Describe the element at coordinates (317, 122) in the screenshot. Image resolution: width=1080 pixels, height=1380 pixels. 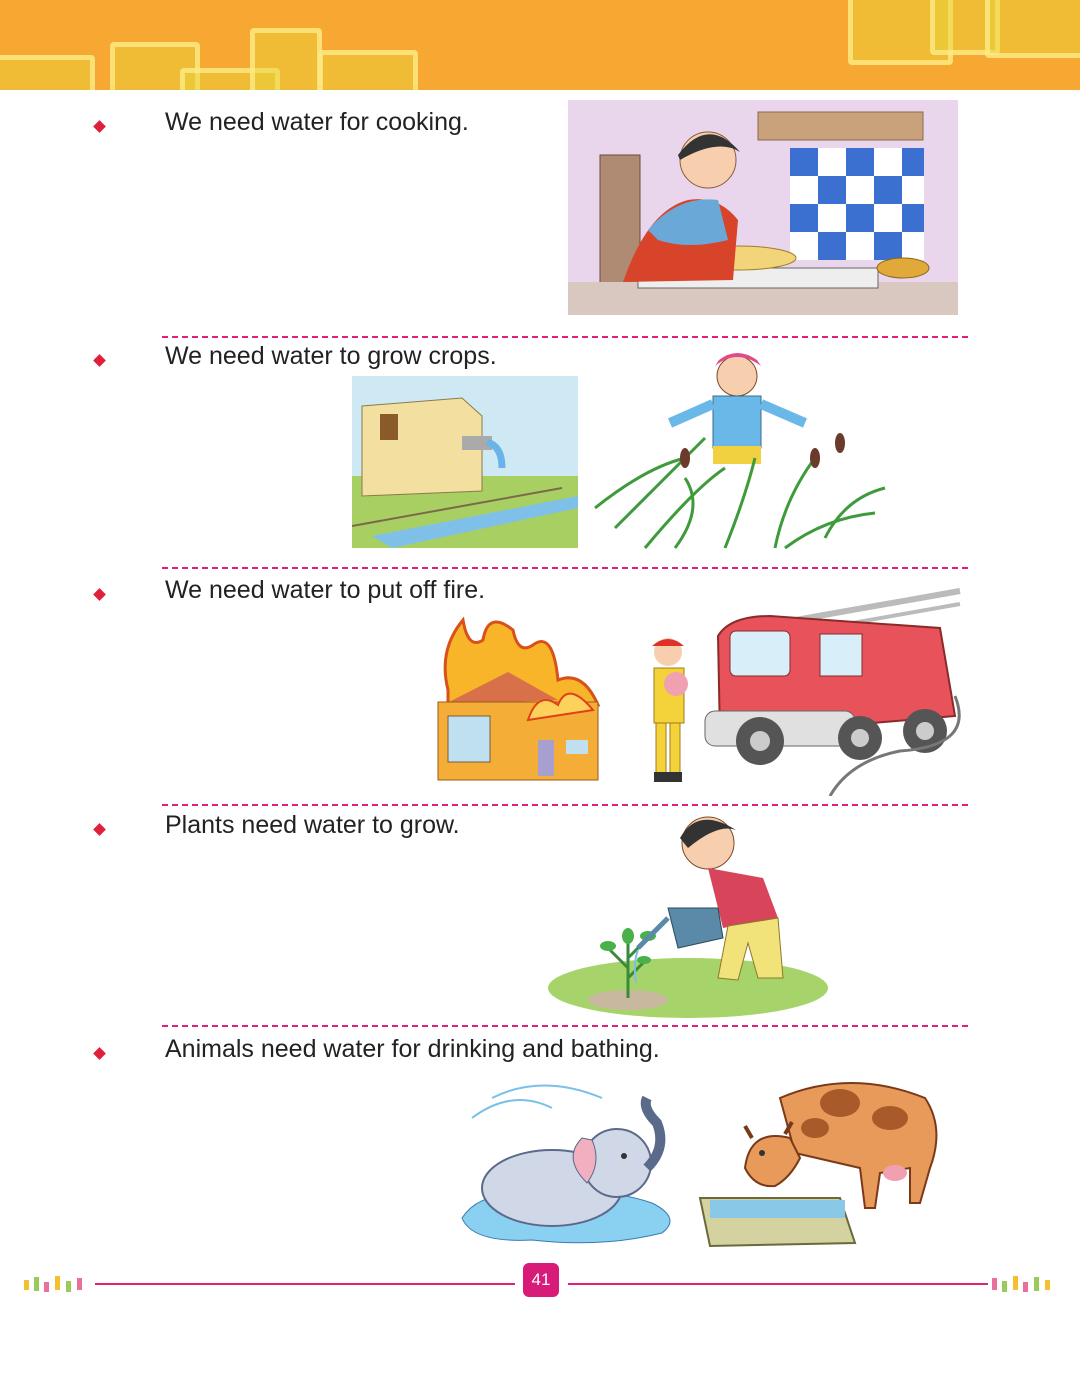
I see `item-cooking-text: We need water for cooking.` at that location.